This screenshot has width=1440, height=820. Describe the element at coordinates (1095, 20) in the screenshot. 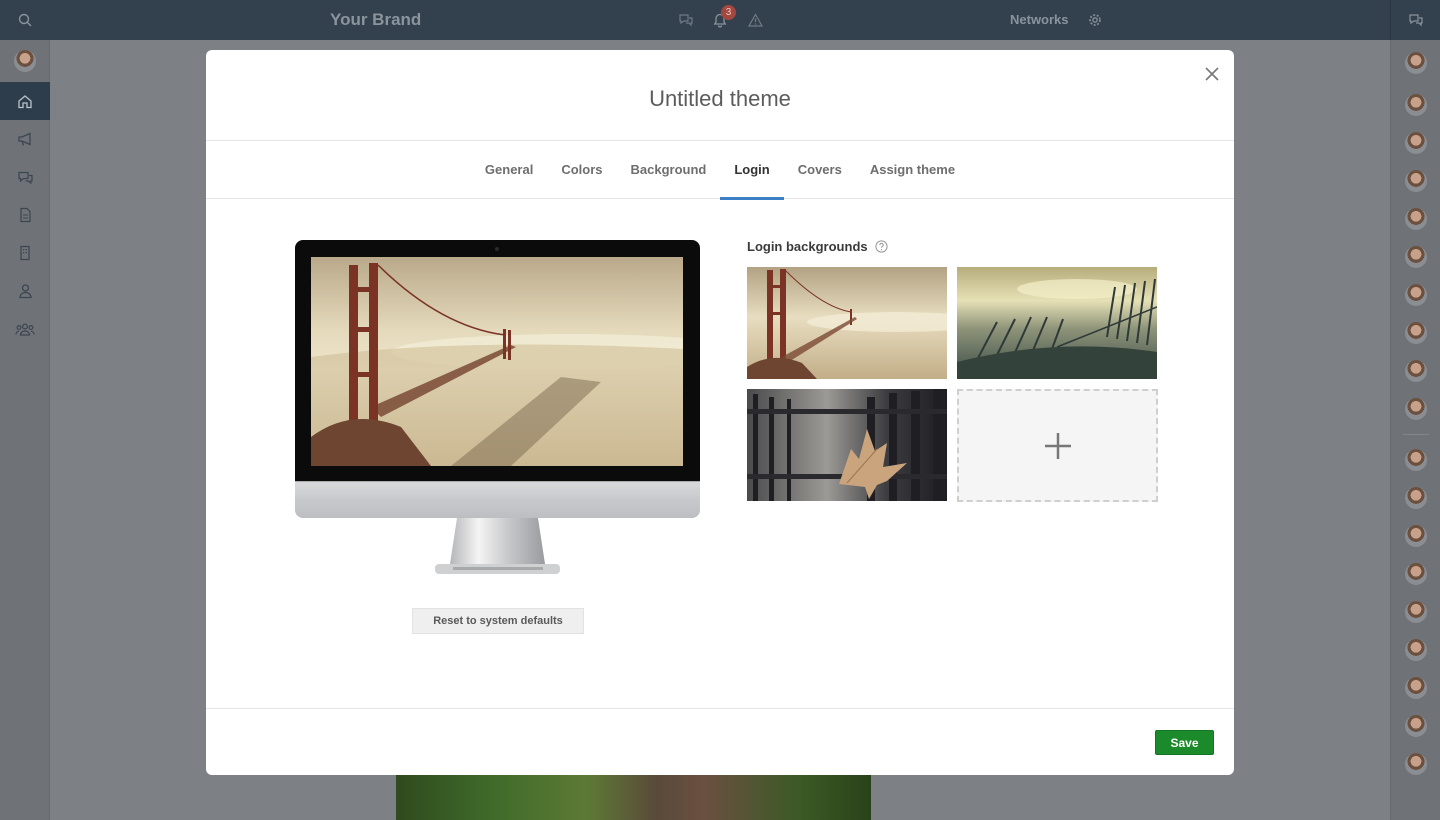

I see `gear-icon` at that location.